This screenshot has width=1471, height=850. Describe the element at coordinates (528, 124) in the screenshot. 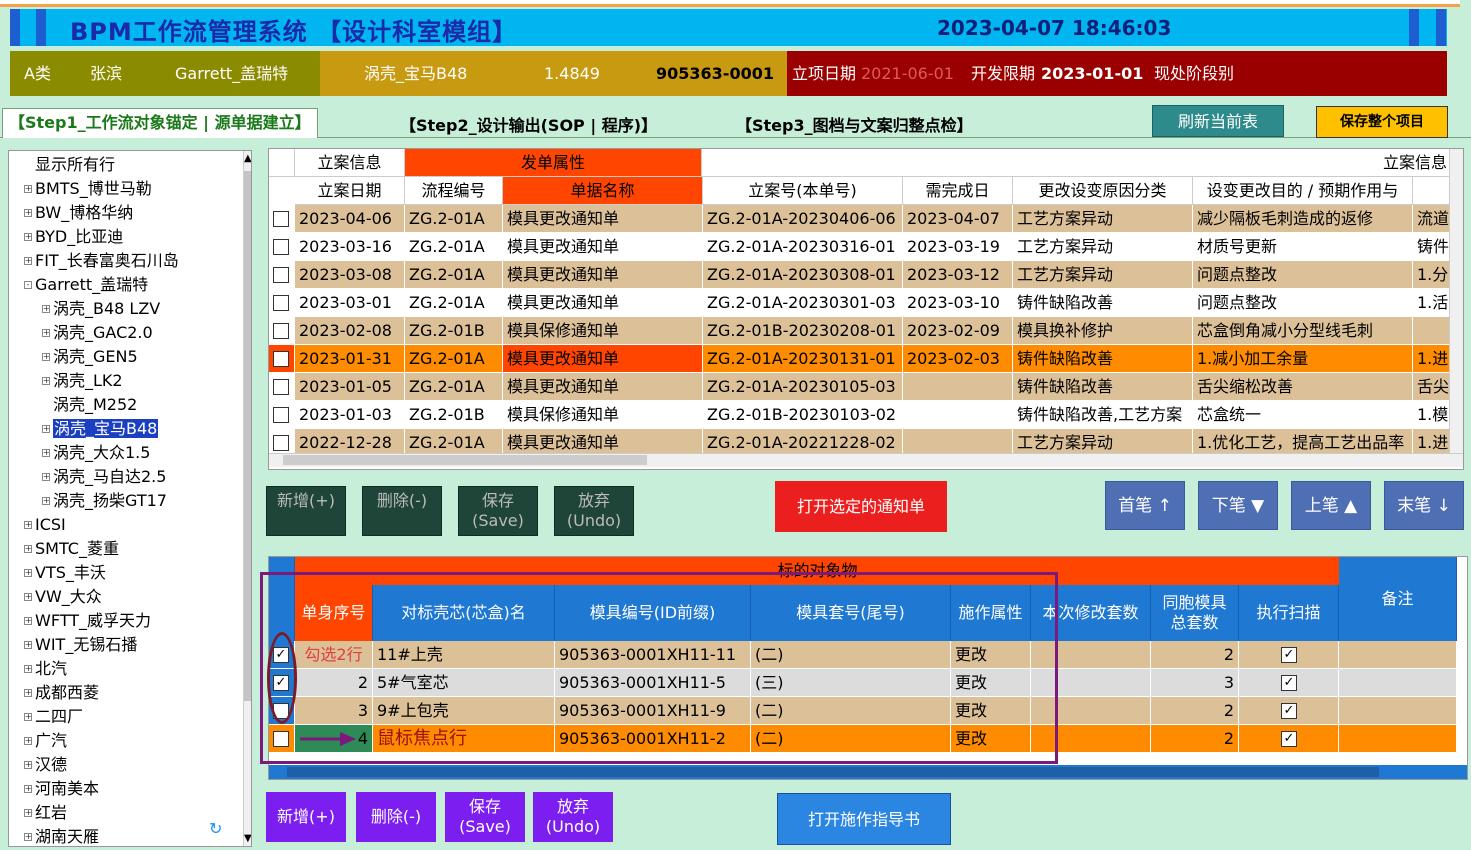

I see `tab-step2: 【Step2_设计输出(SOP | 程序)】` at that location.